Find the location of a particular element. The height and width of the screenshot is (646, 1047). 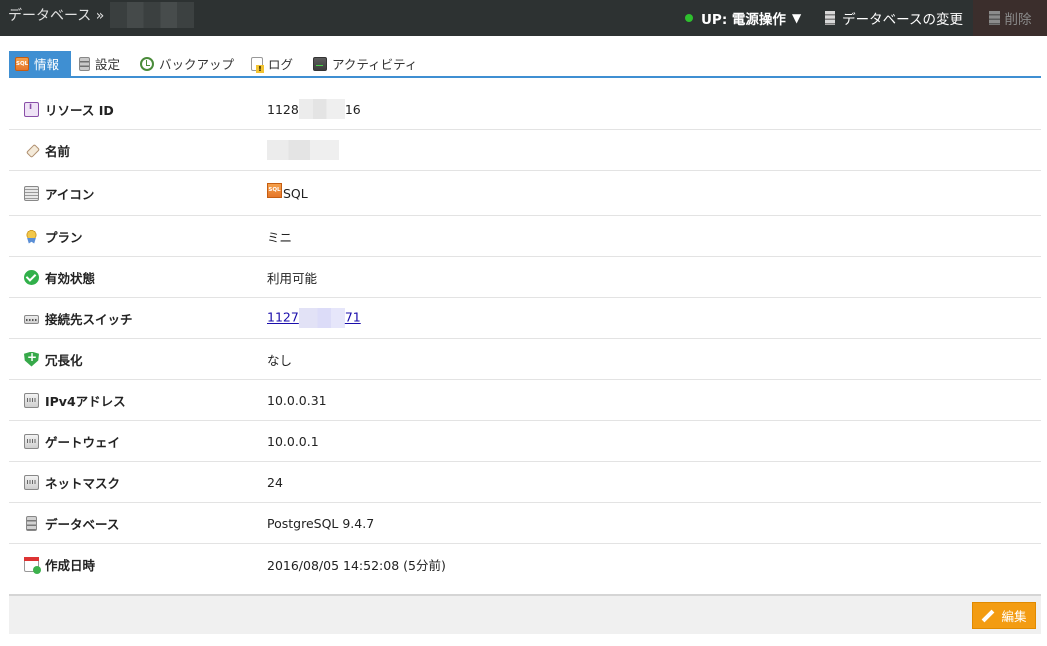

netmask-value: 24 is located at coordinates (275, 482).